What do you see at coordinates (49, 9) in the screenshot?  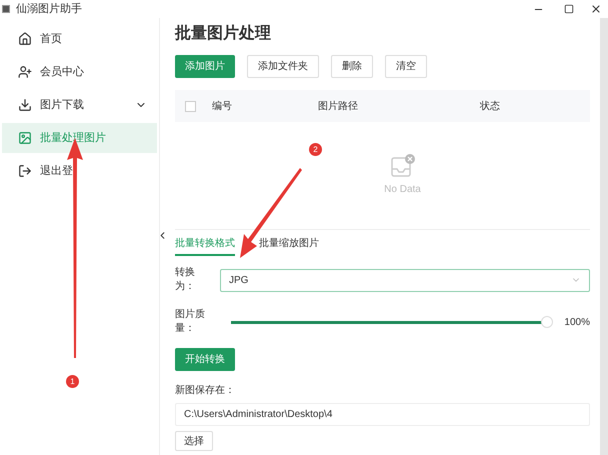 I see `window-title: 仙溺图片助手` at bounding box center [49, 9].